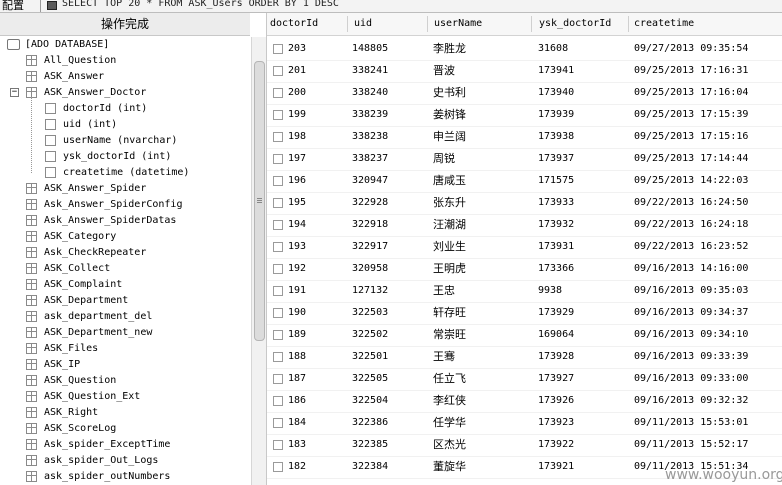 The height and width of the screenshot is (485, 782). I want to click on cell-uid: 322385, so click(370, 445).